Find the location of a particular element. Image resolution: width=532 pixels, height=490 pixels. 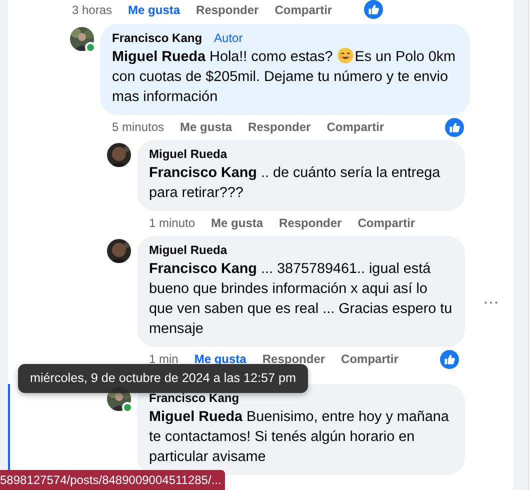

timestamp-link: 3 horas is located at coordinates (92, 9).